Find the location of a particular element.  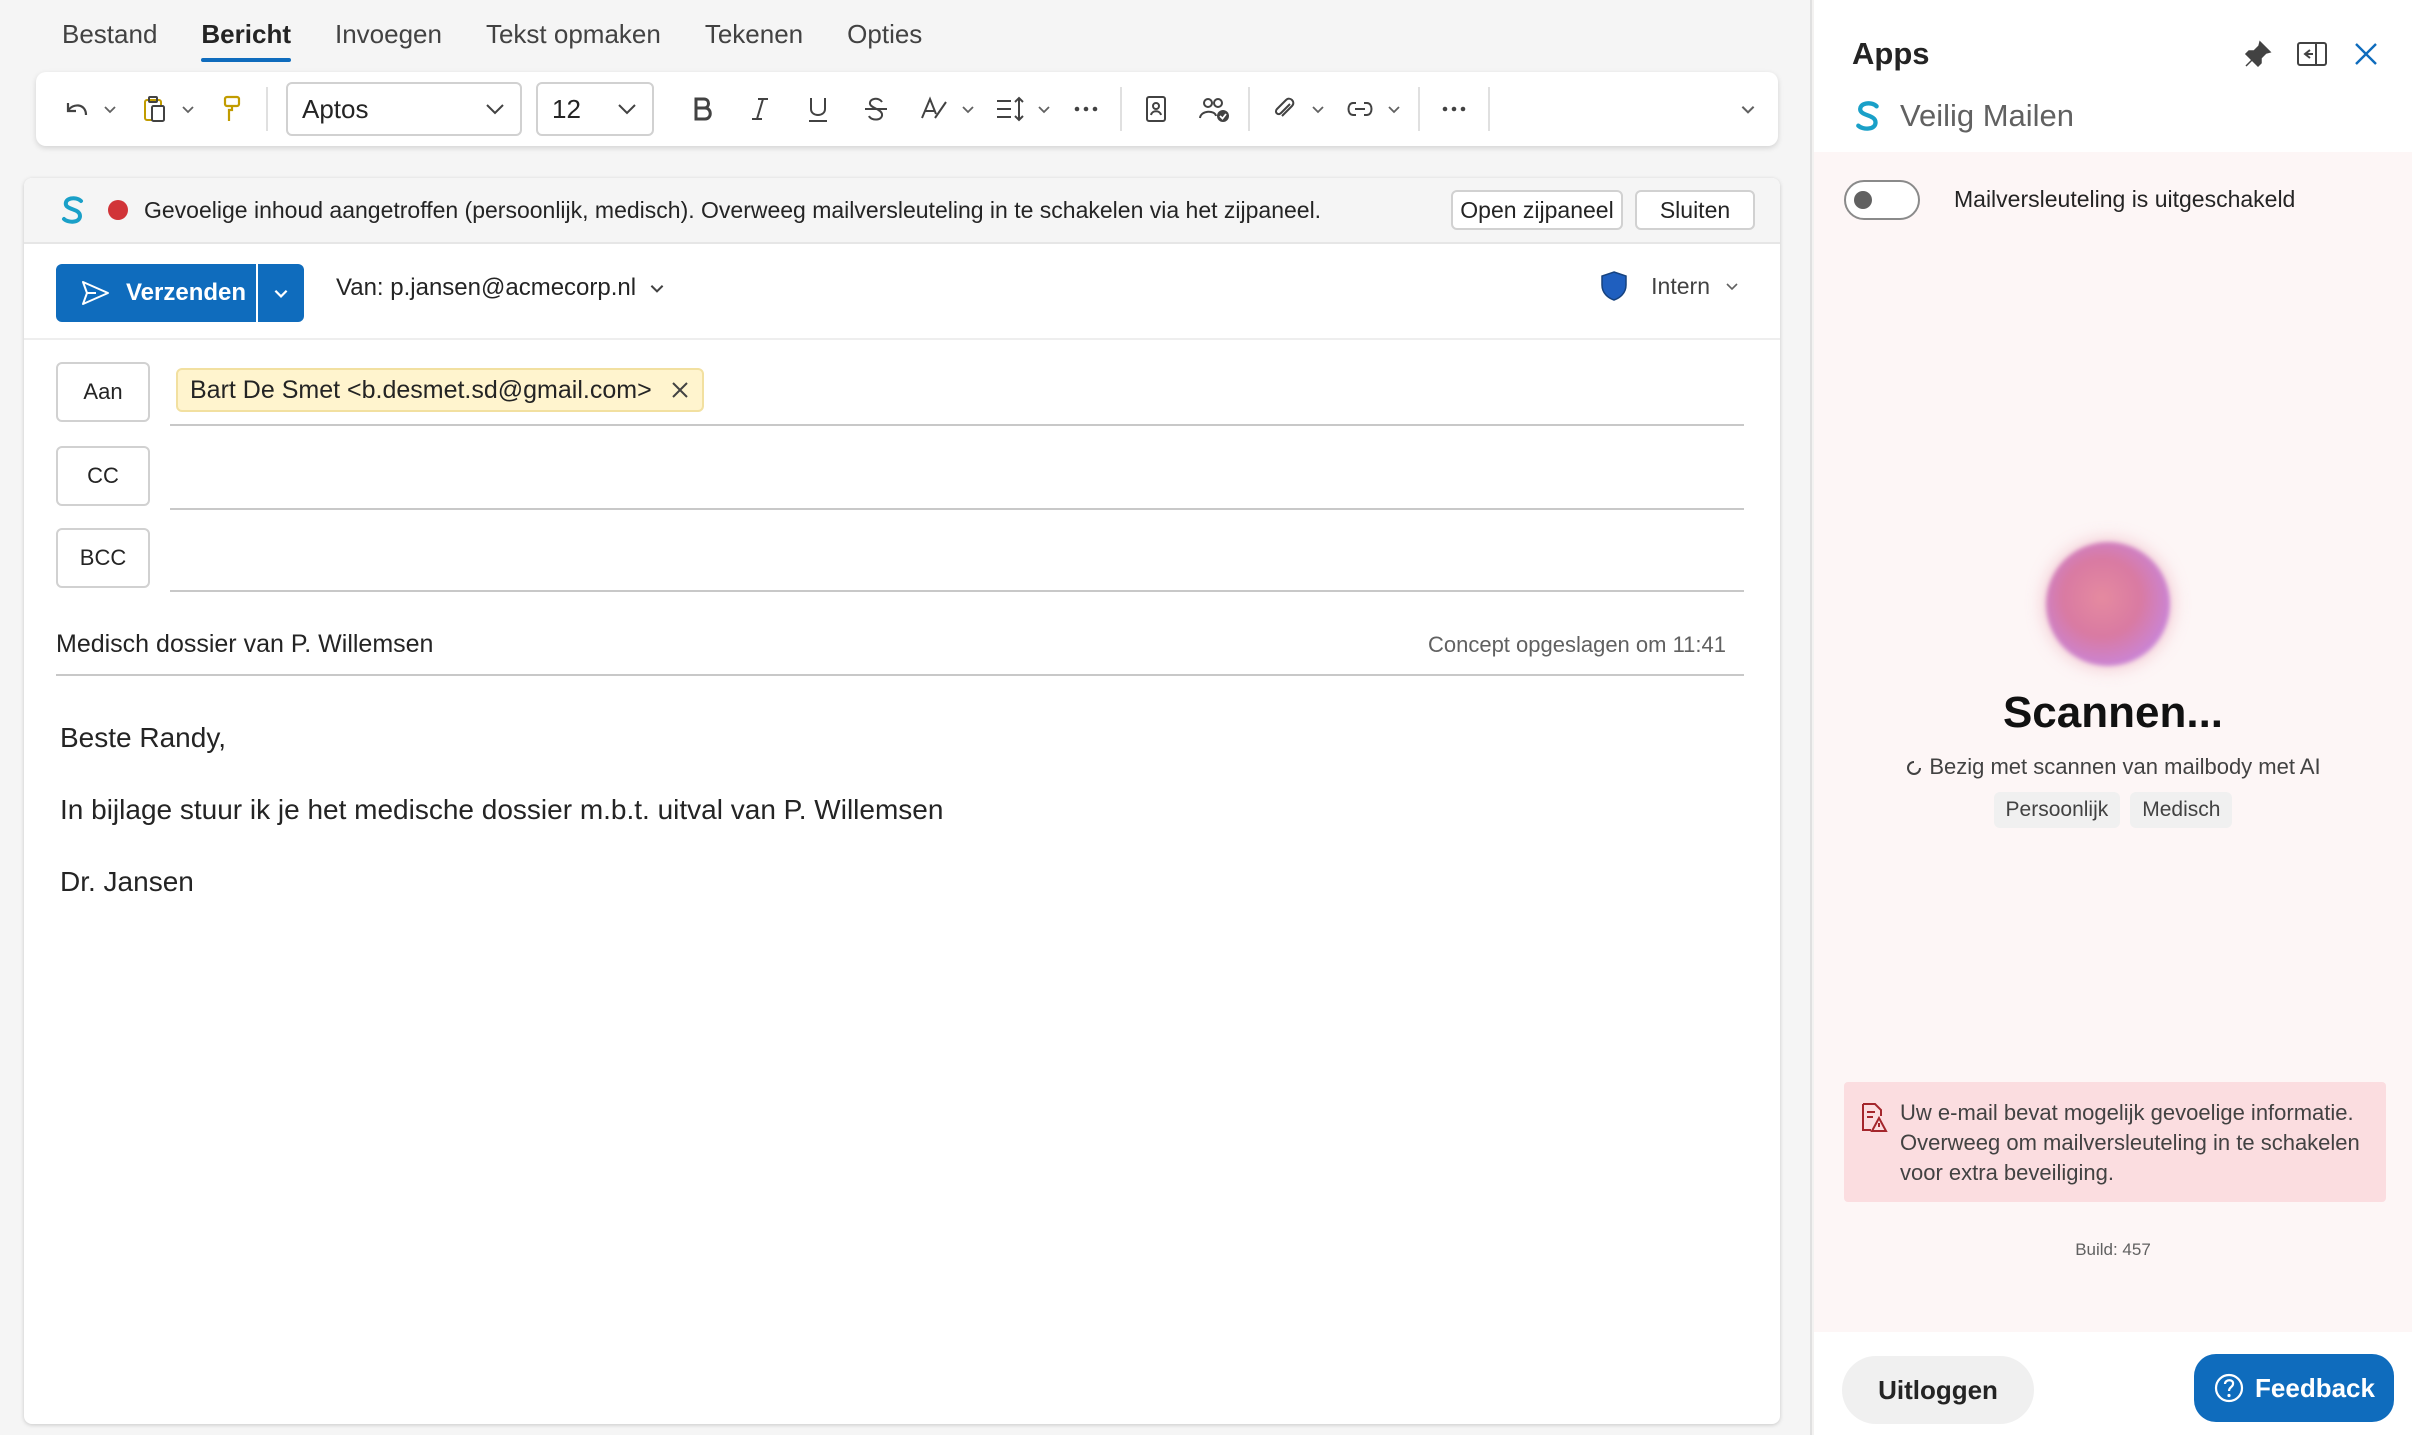

tab-opties: Opties is located at coordinates (884, 43).